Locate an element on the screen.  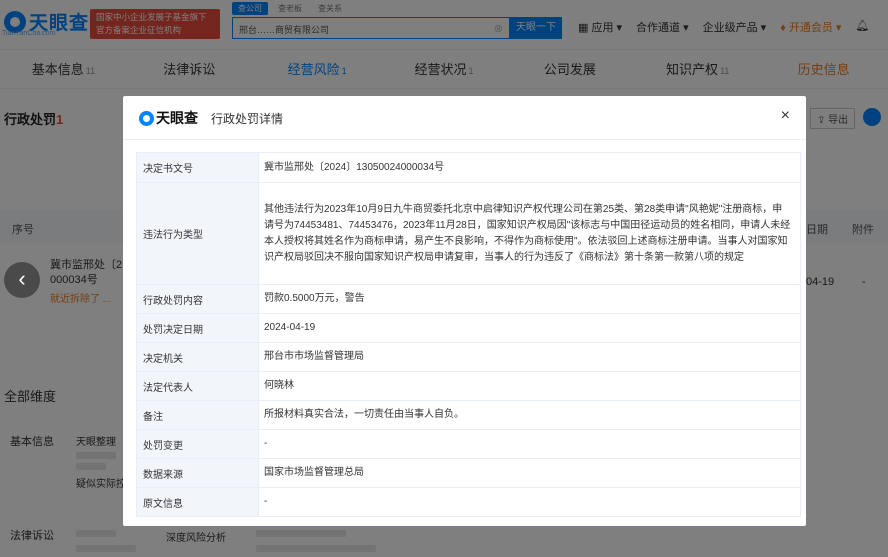
table-row: 法定代表人 何晓林 is located at coordinates (468, 386).